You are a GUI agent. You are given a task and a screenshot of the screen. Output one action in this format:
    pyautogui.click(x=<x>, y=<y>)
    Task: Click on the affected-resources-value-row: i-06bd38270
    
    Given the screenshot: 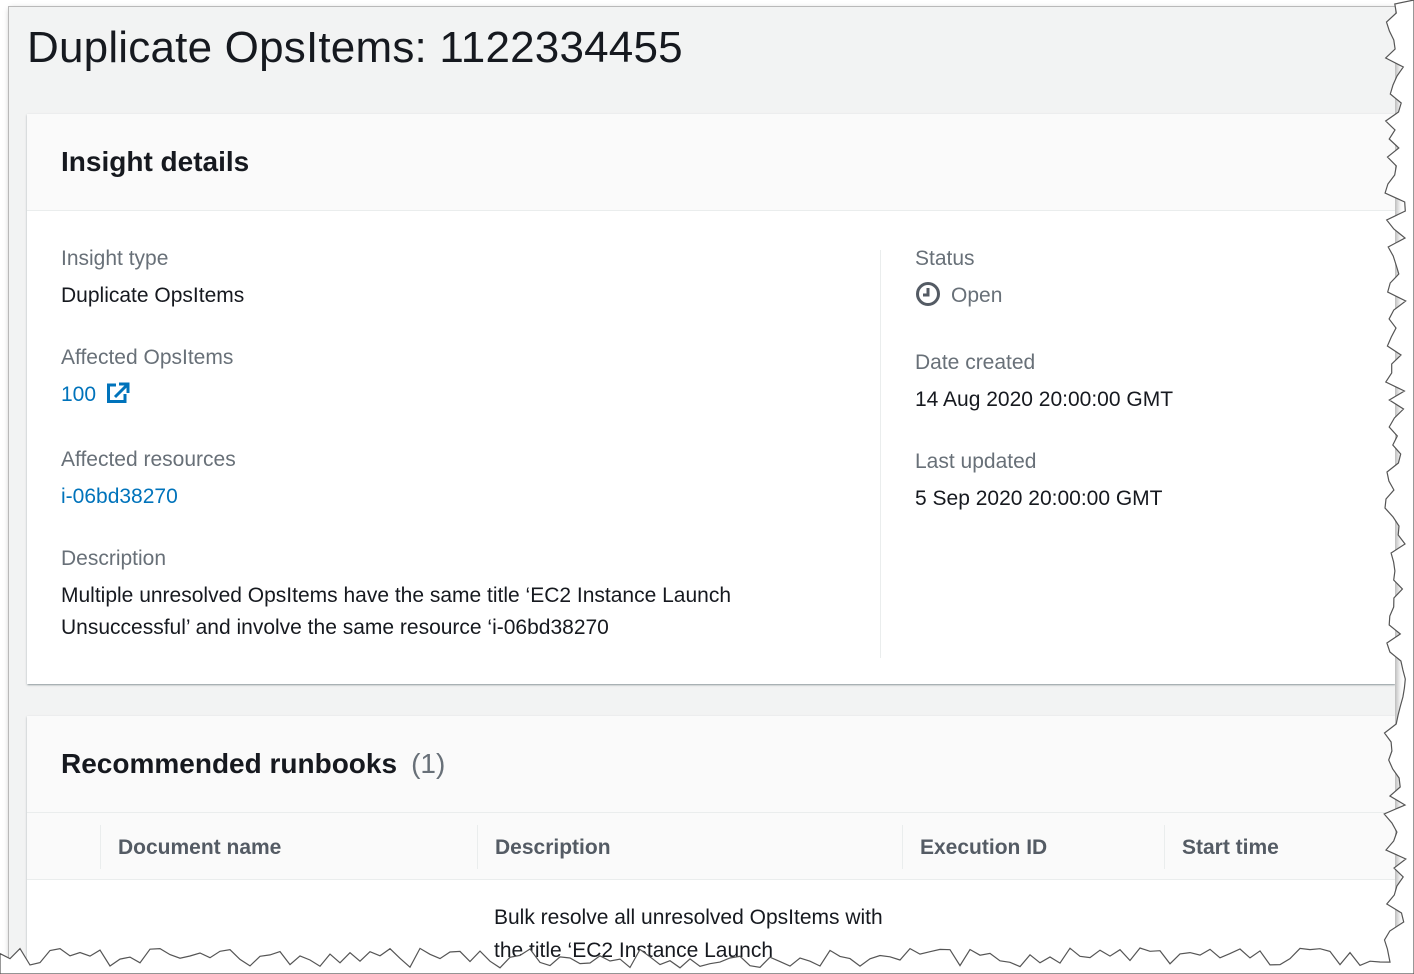 What is the action you would take?
    pyautogui.click(x=461, y=497)
    